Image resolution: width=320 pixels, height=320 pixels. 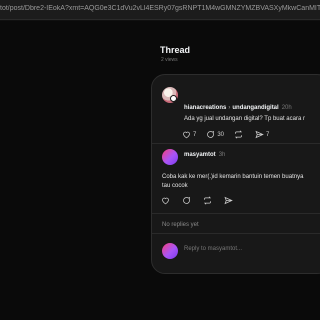 What do you see at coordinates (200, 155) in the screenshot?
I see `reply-author: masyamtot` at bounding box center [200, 155].